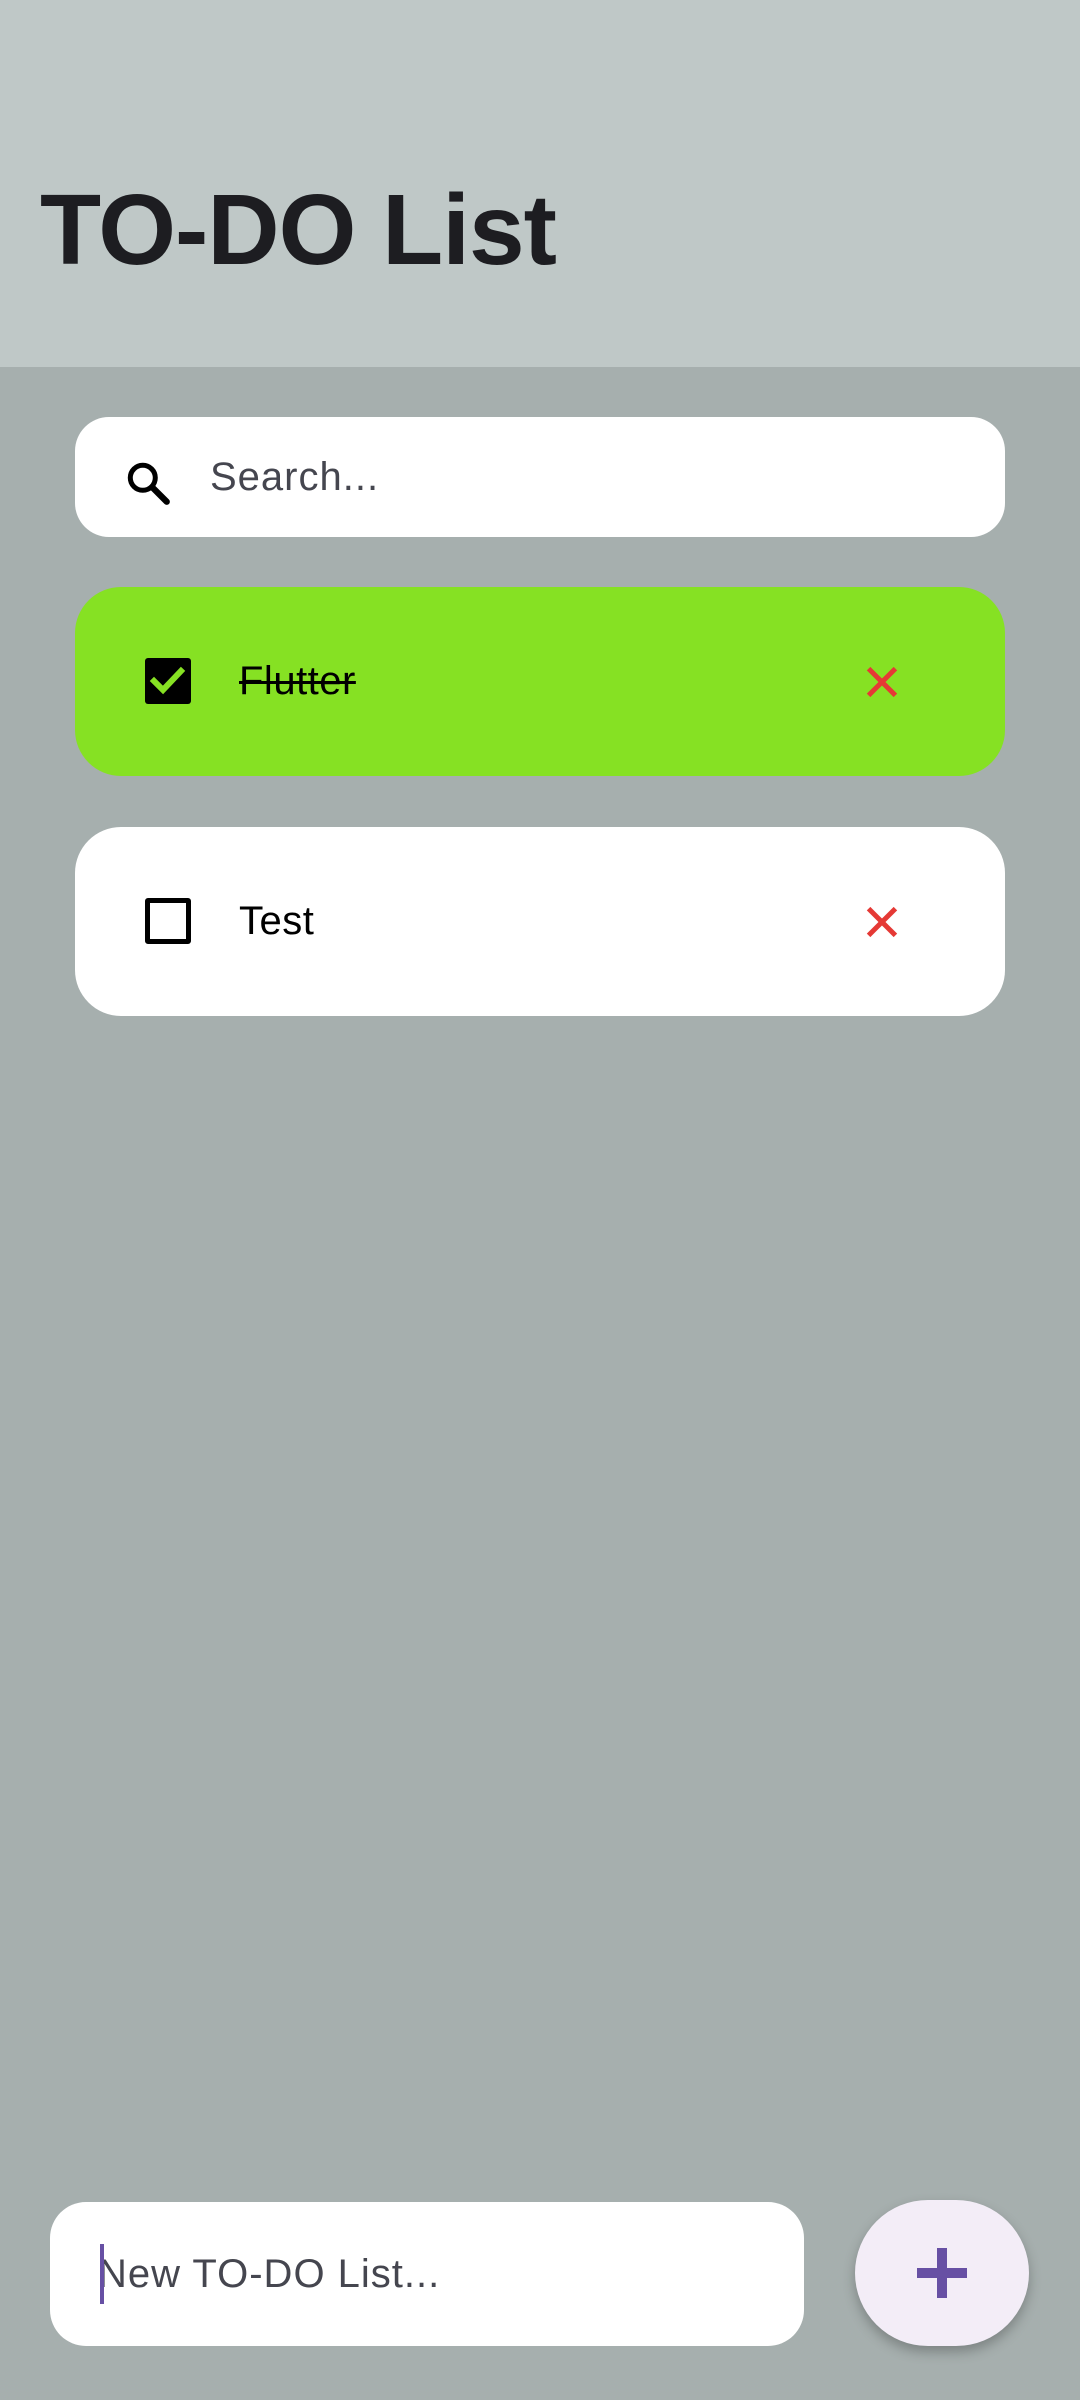 This screenshot has width=1080, height=2400. What do you see at coordinates (540, 681) in the screenshot?
I see `todo-item: Flutter` at bounding box center [540, 681].